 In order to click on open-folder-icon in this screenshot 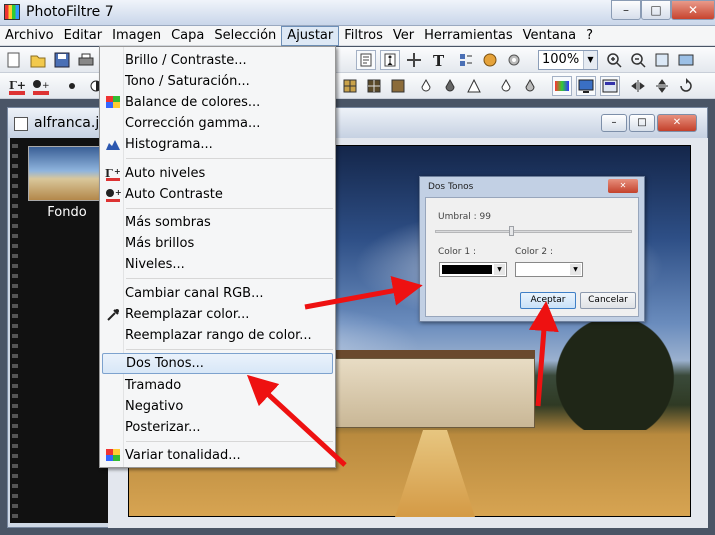, I will do `click(38, 60)`.